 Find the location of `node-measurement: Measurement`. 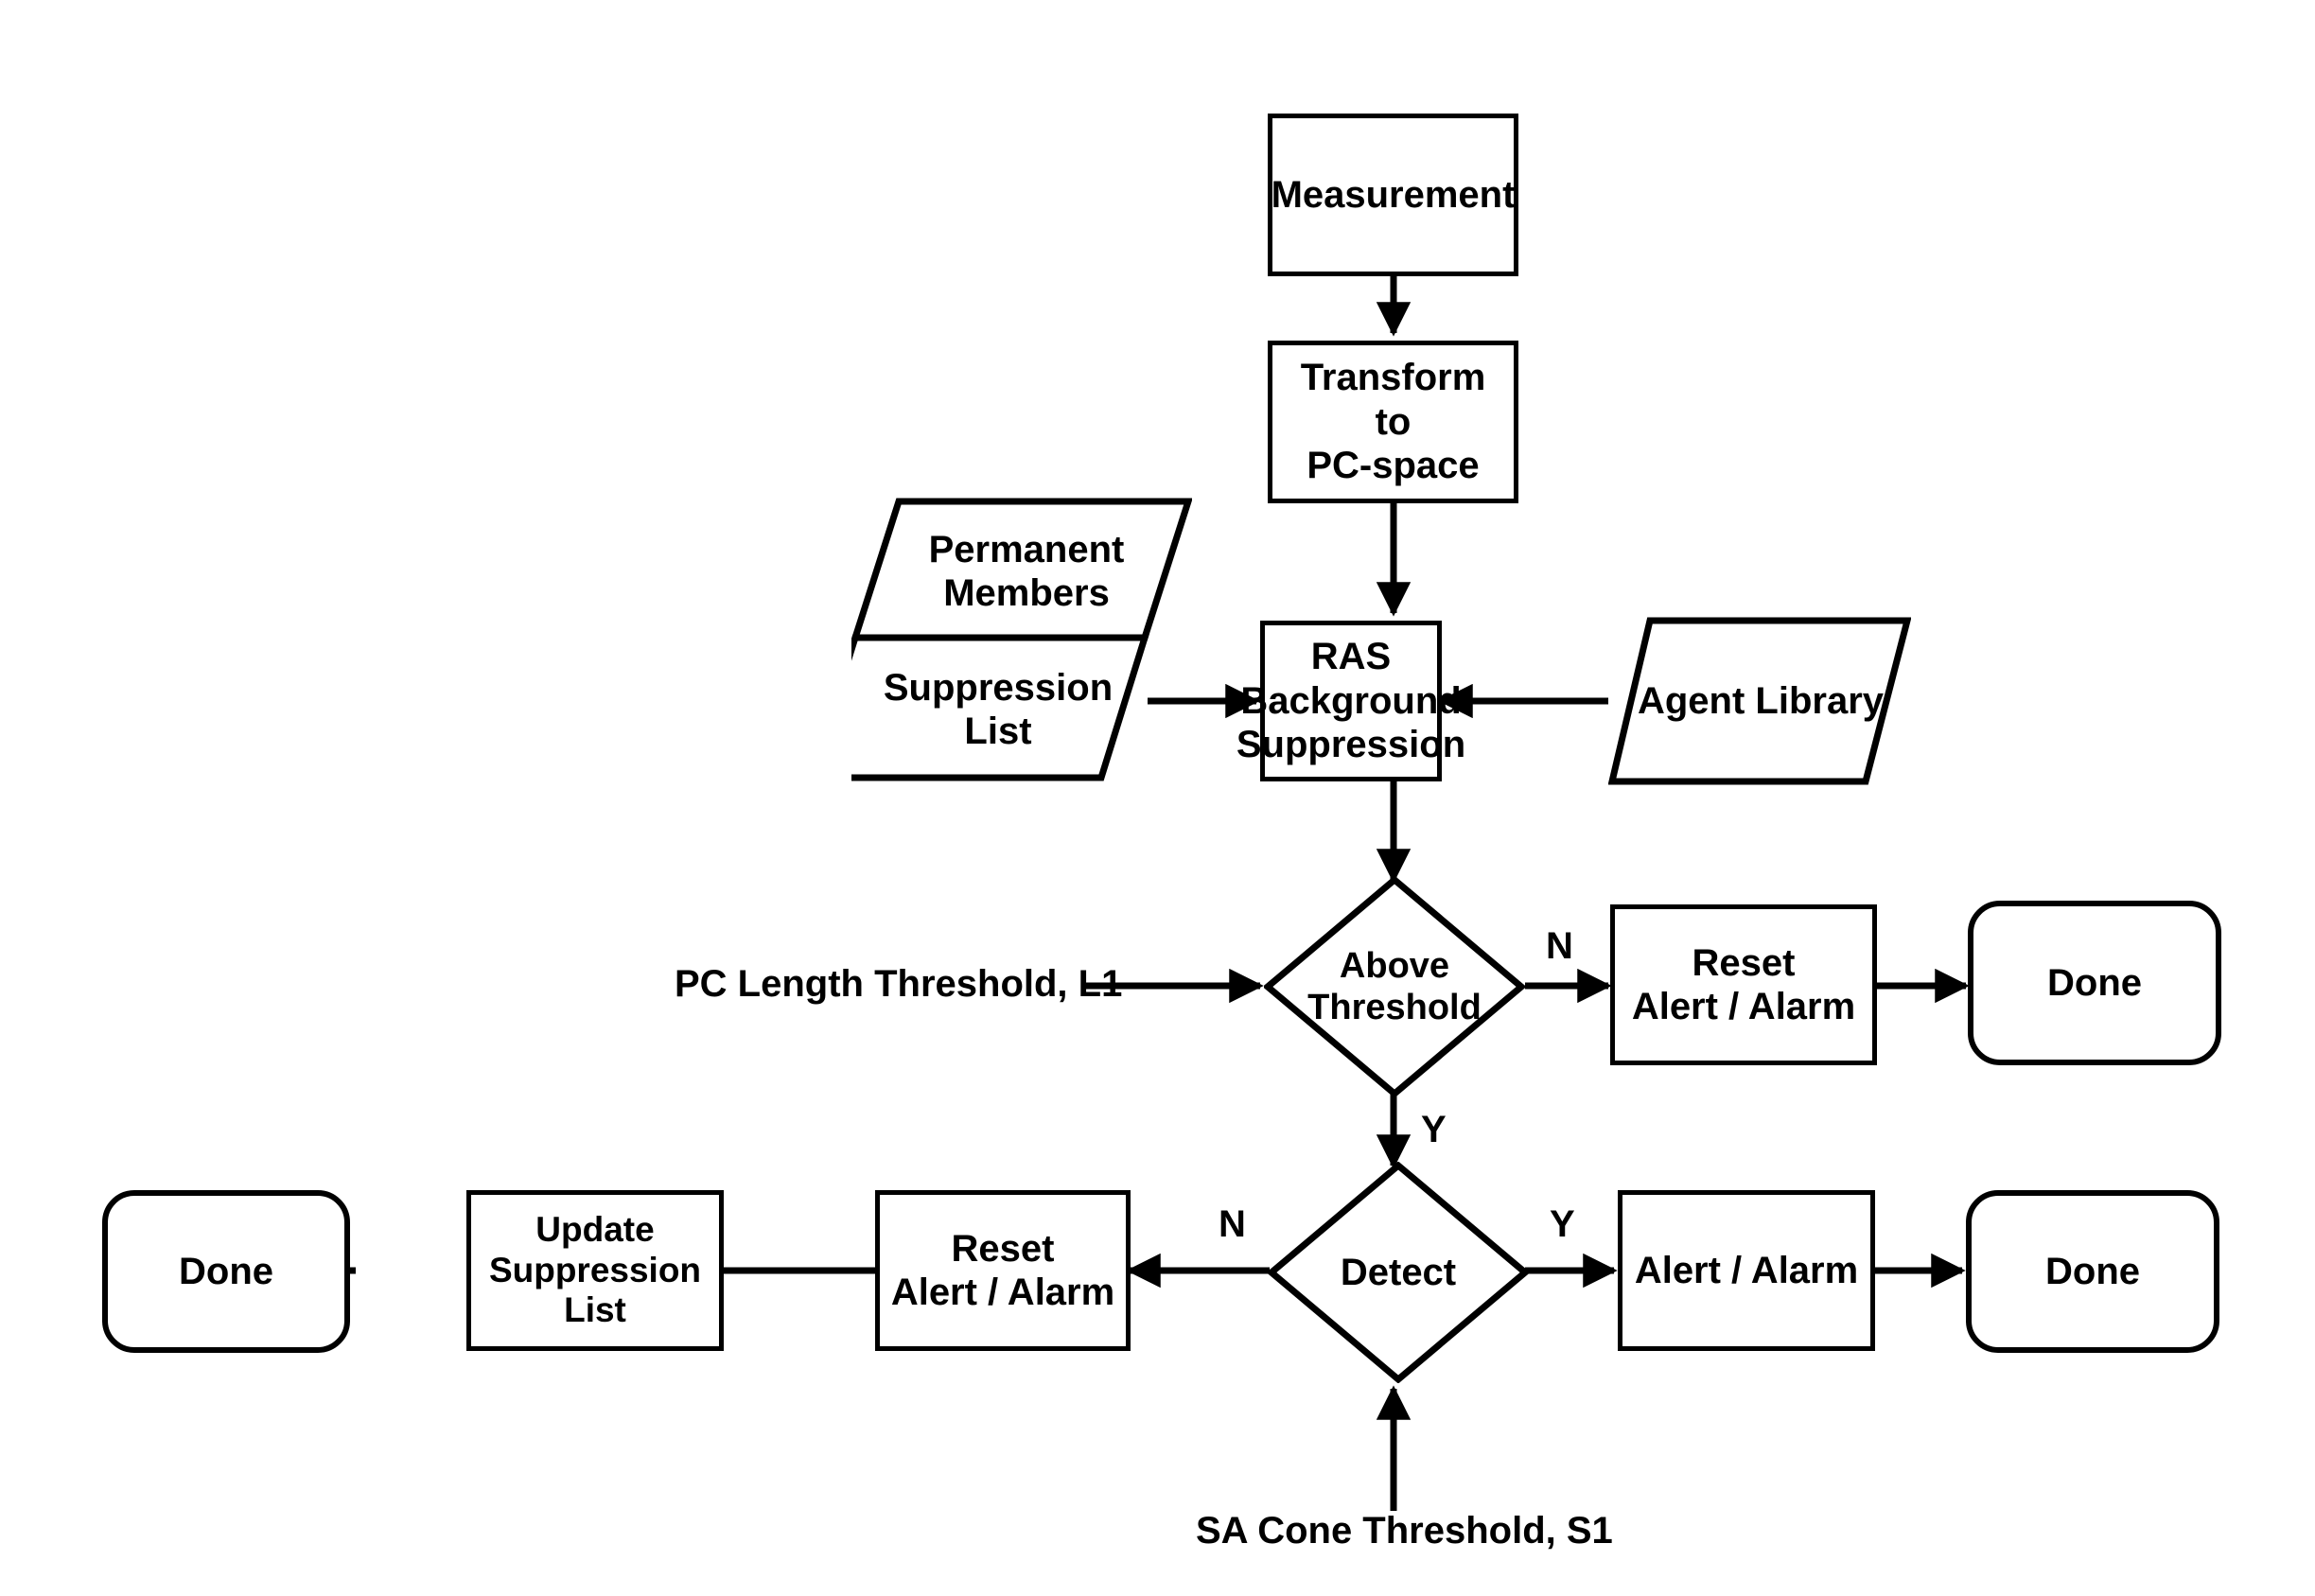

node-measurement: Measurement is located at coordinates (1393, 195).